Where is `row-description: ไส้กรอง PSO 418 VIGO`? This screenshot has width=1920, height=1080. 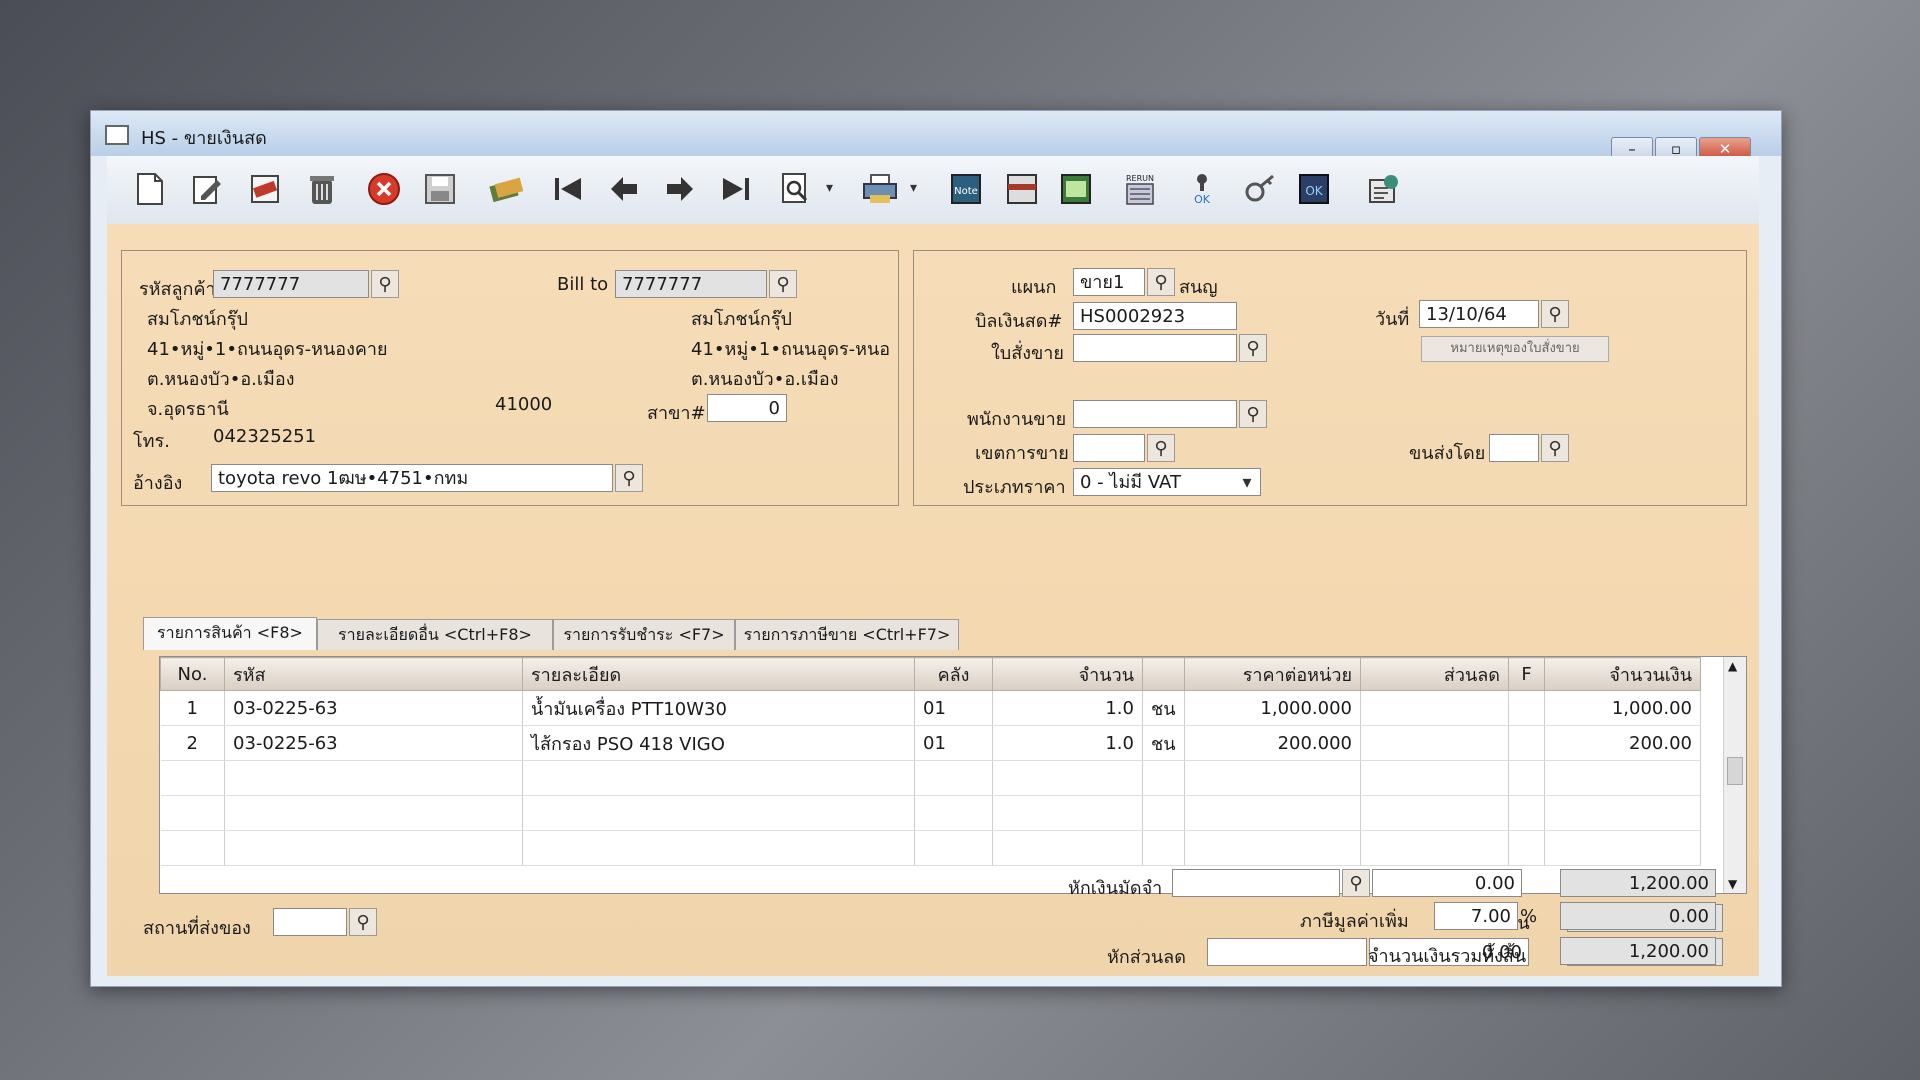 row-description: ไส้กรอง PSO 418 VIGO is located at coordinates (718, 743).